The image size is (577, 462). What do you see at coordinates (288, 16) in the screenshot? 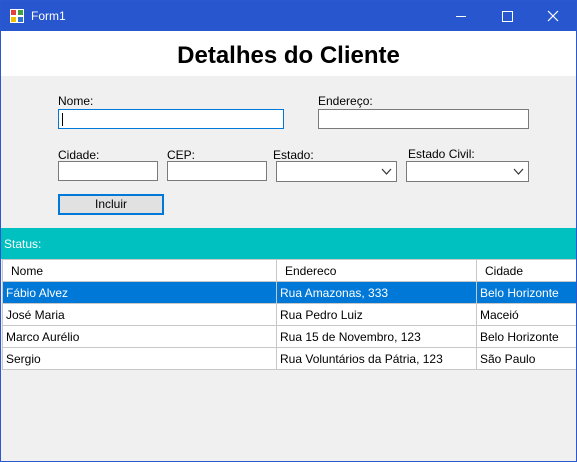
I see `title-bar: Form1` at bounding box center [288, 16].